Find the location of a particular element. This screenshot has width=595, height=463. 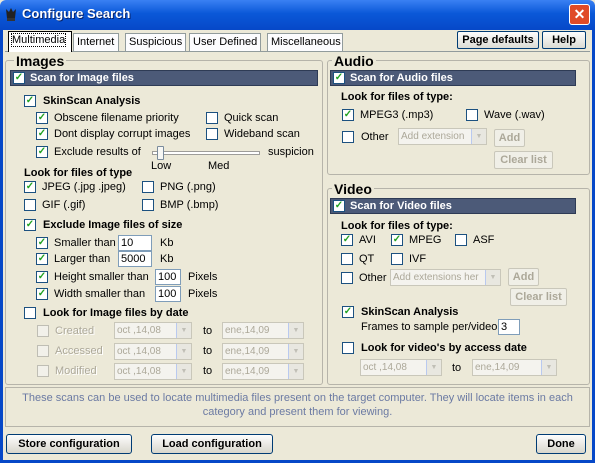

image-date-checkbox is located at coordinates (30, 313).